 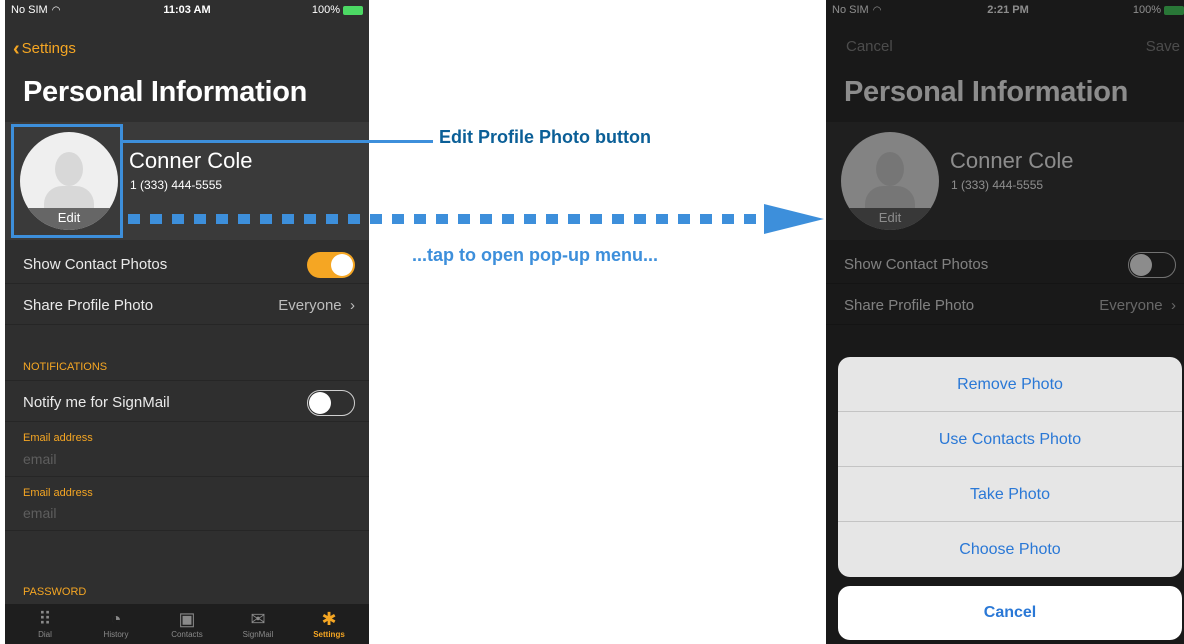 I want to click on chevron-left-icon: ‹, so click(x=16, y=49).